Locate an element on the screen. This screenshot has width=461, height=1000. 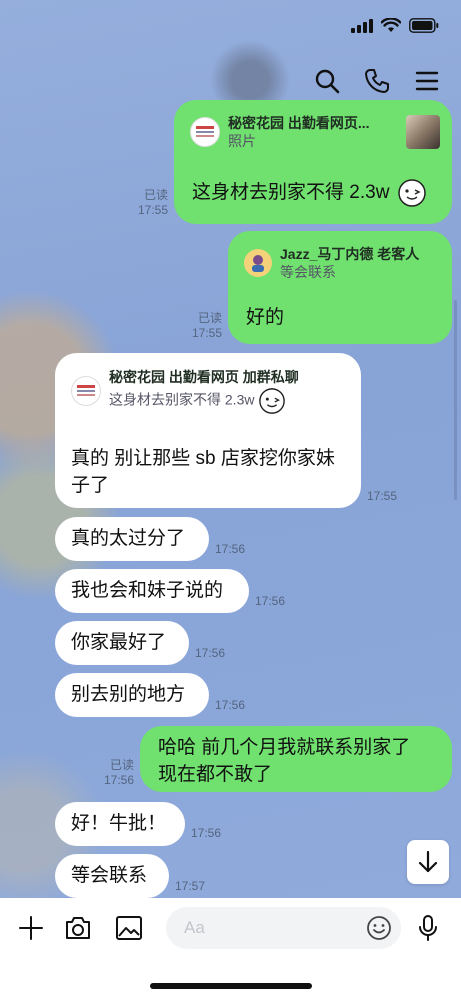
quote-text: 照片 is located at coordinates (242, 141).